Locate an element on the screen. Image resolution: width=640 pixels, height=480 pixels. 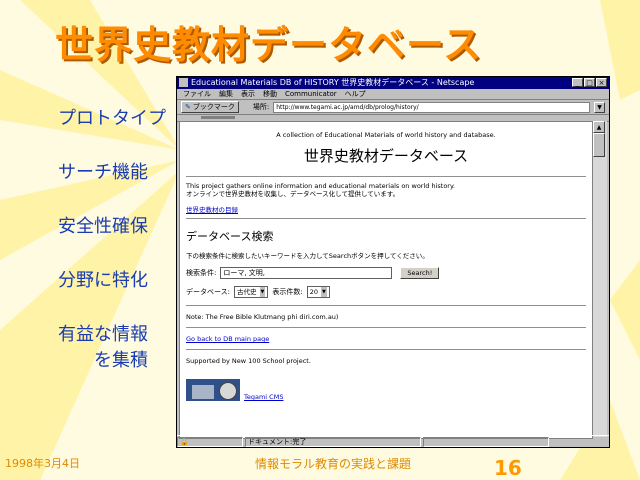
bullet-text: 分野に特化 is located at coordinates (103, 280).